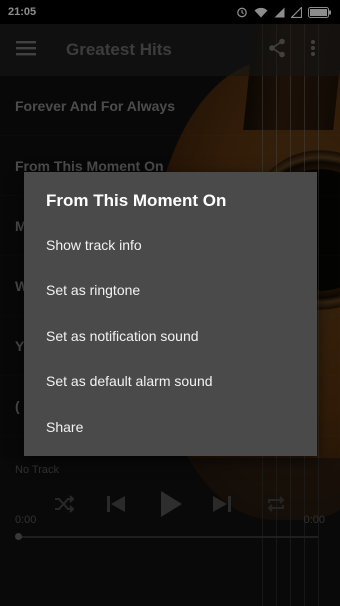 This screenshot has width=340, height=606. Describe the element at coordinates (170, 382) in the screenshot. I see `set-alarm-sound-option: Set as default alarm sound` at that location.